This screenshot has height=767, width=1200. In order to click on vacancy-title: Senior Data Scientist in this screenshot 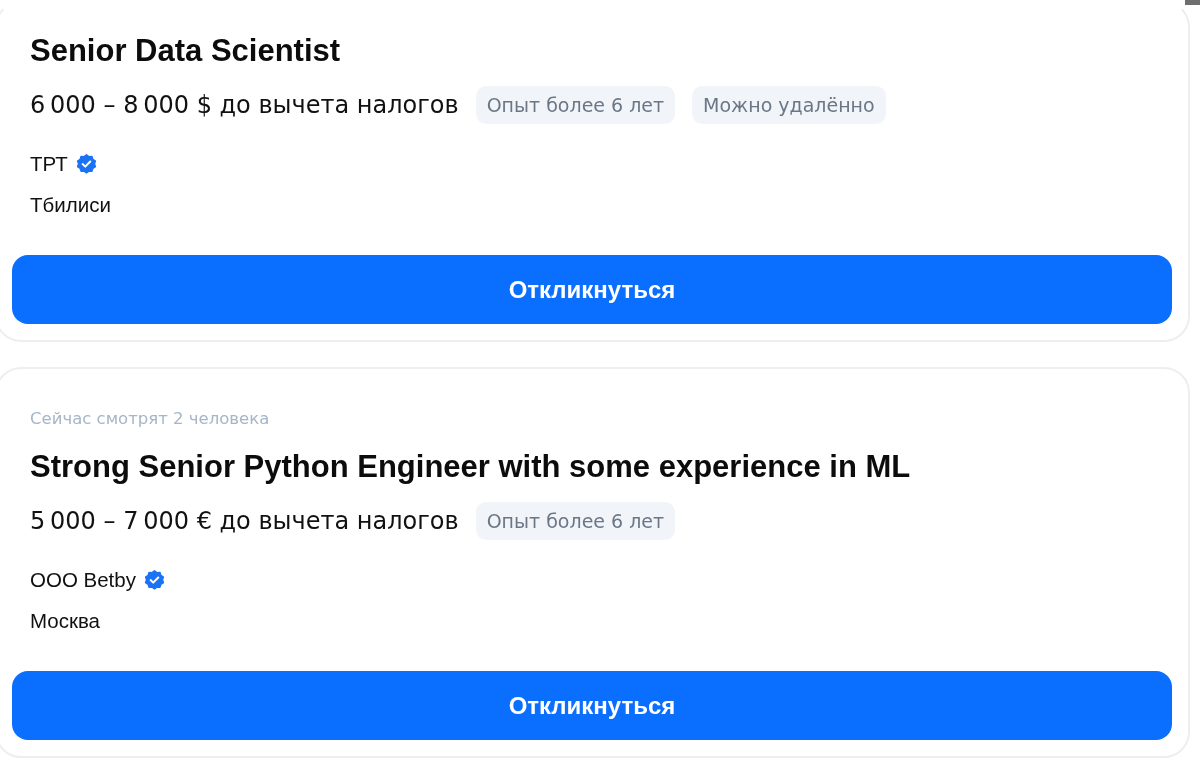, I will do `click(185, 51)`.